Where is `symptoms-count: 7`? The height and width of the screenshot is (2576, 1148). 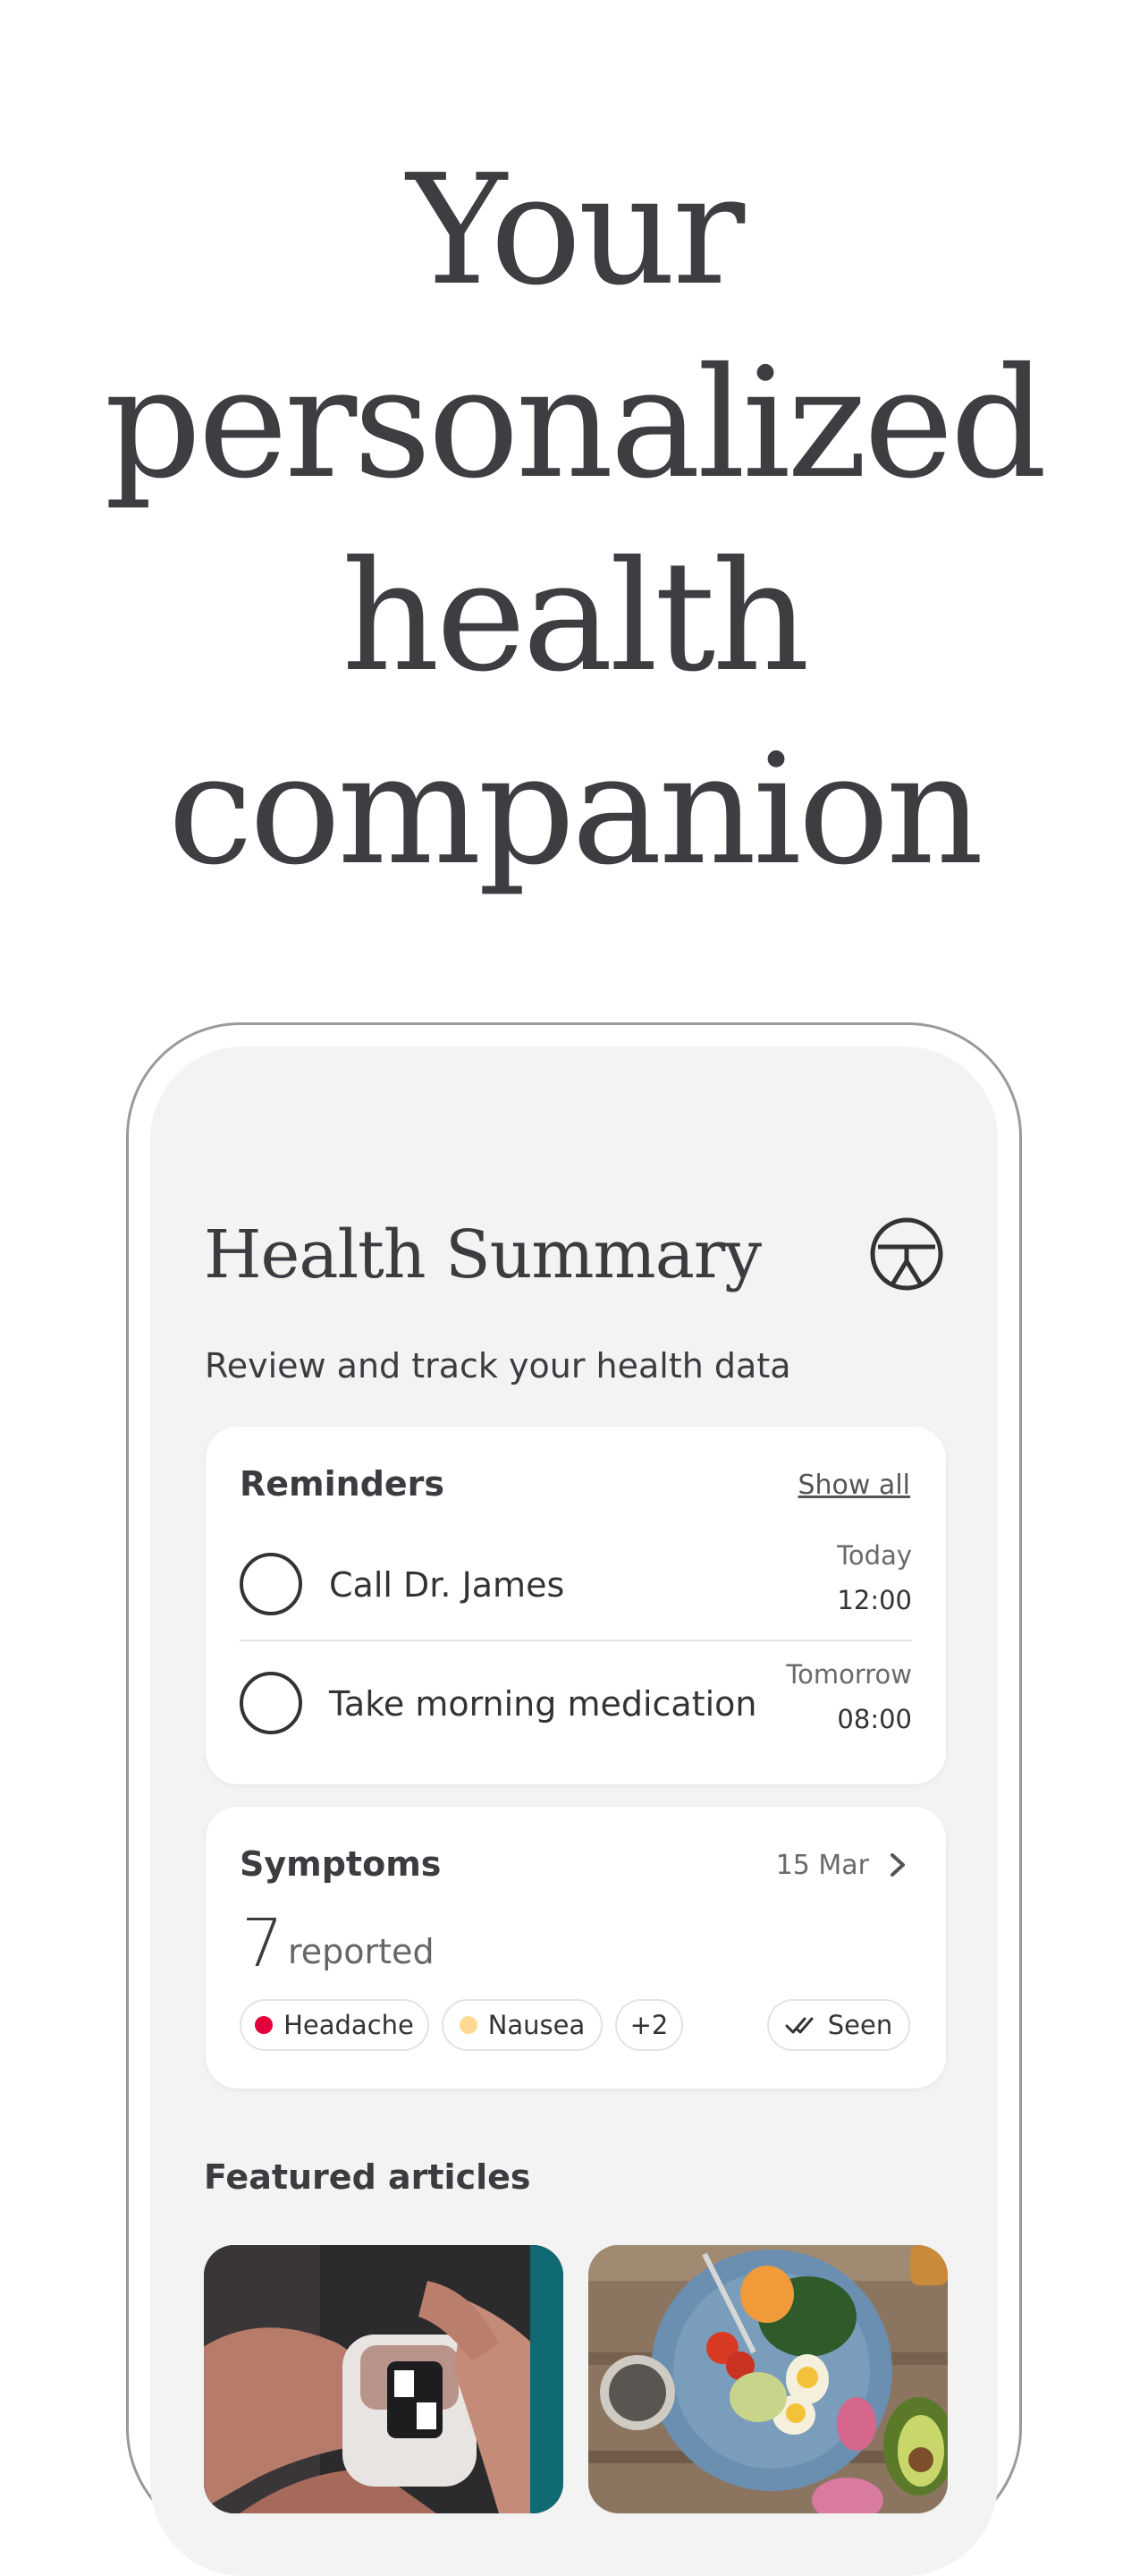 symptoms-count: 7 is located at coordinates (262, 1943).